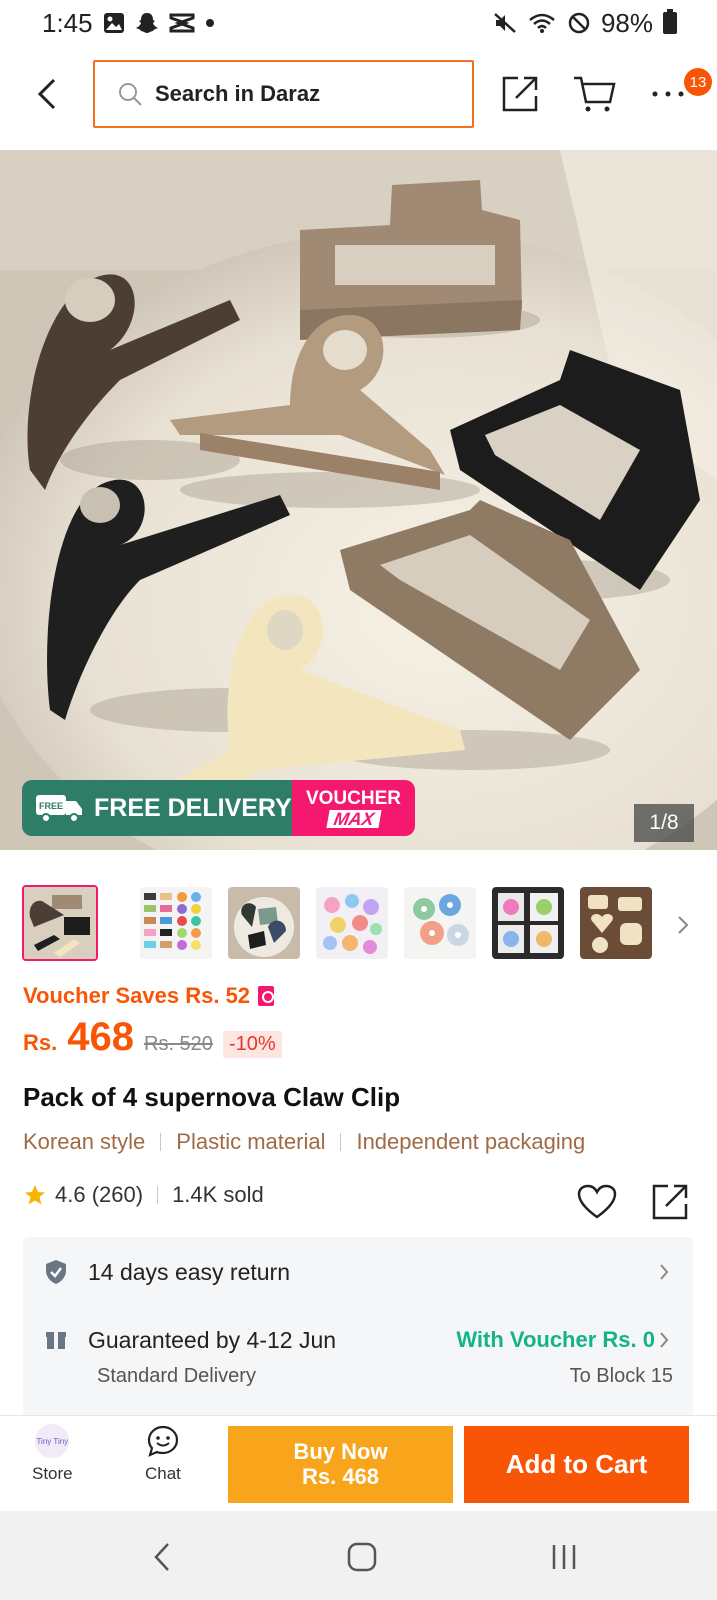 The image size is (717, 1600). I want to click on chat-button: Chat, so click(163, 1454).